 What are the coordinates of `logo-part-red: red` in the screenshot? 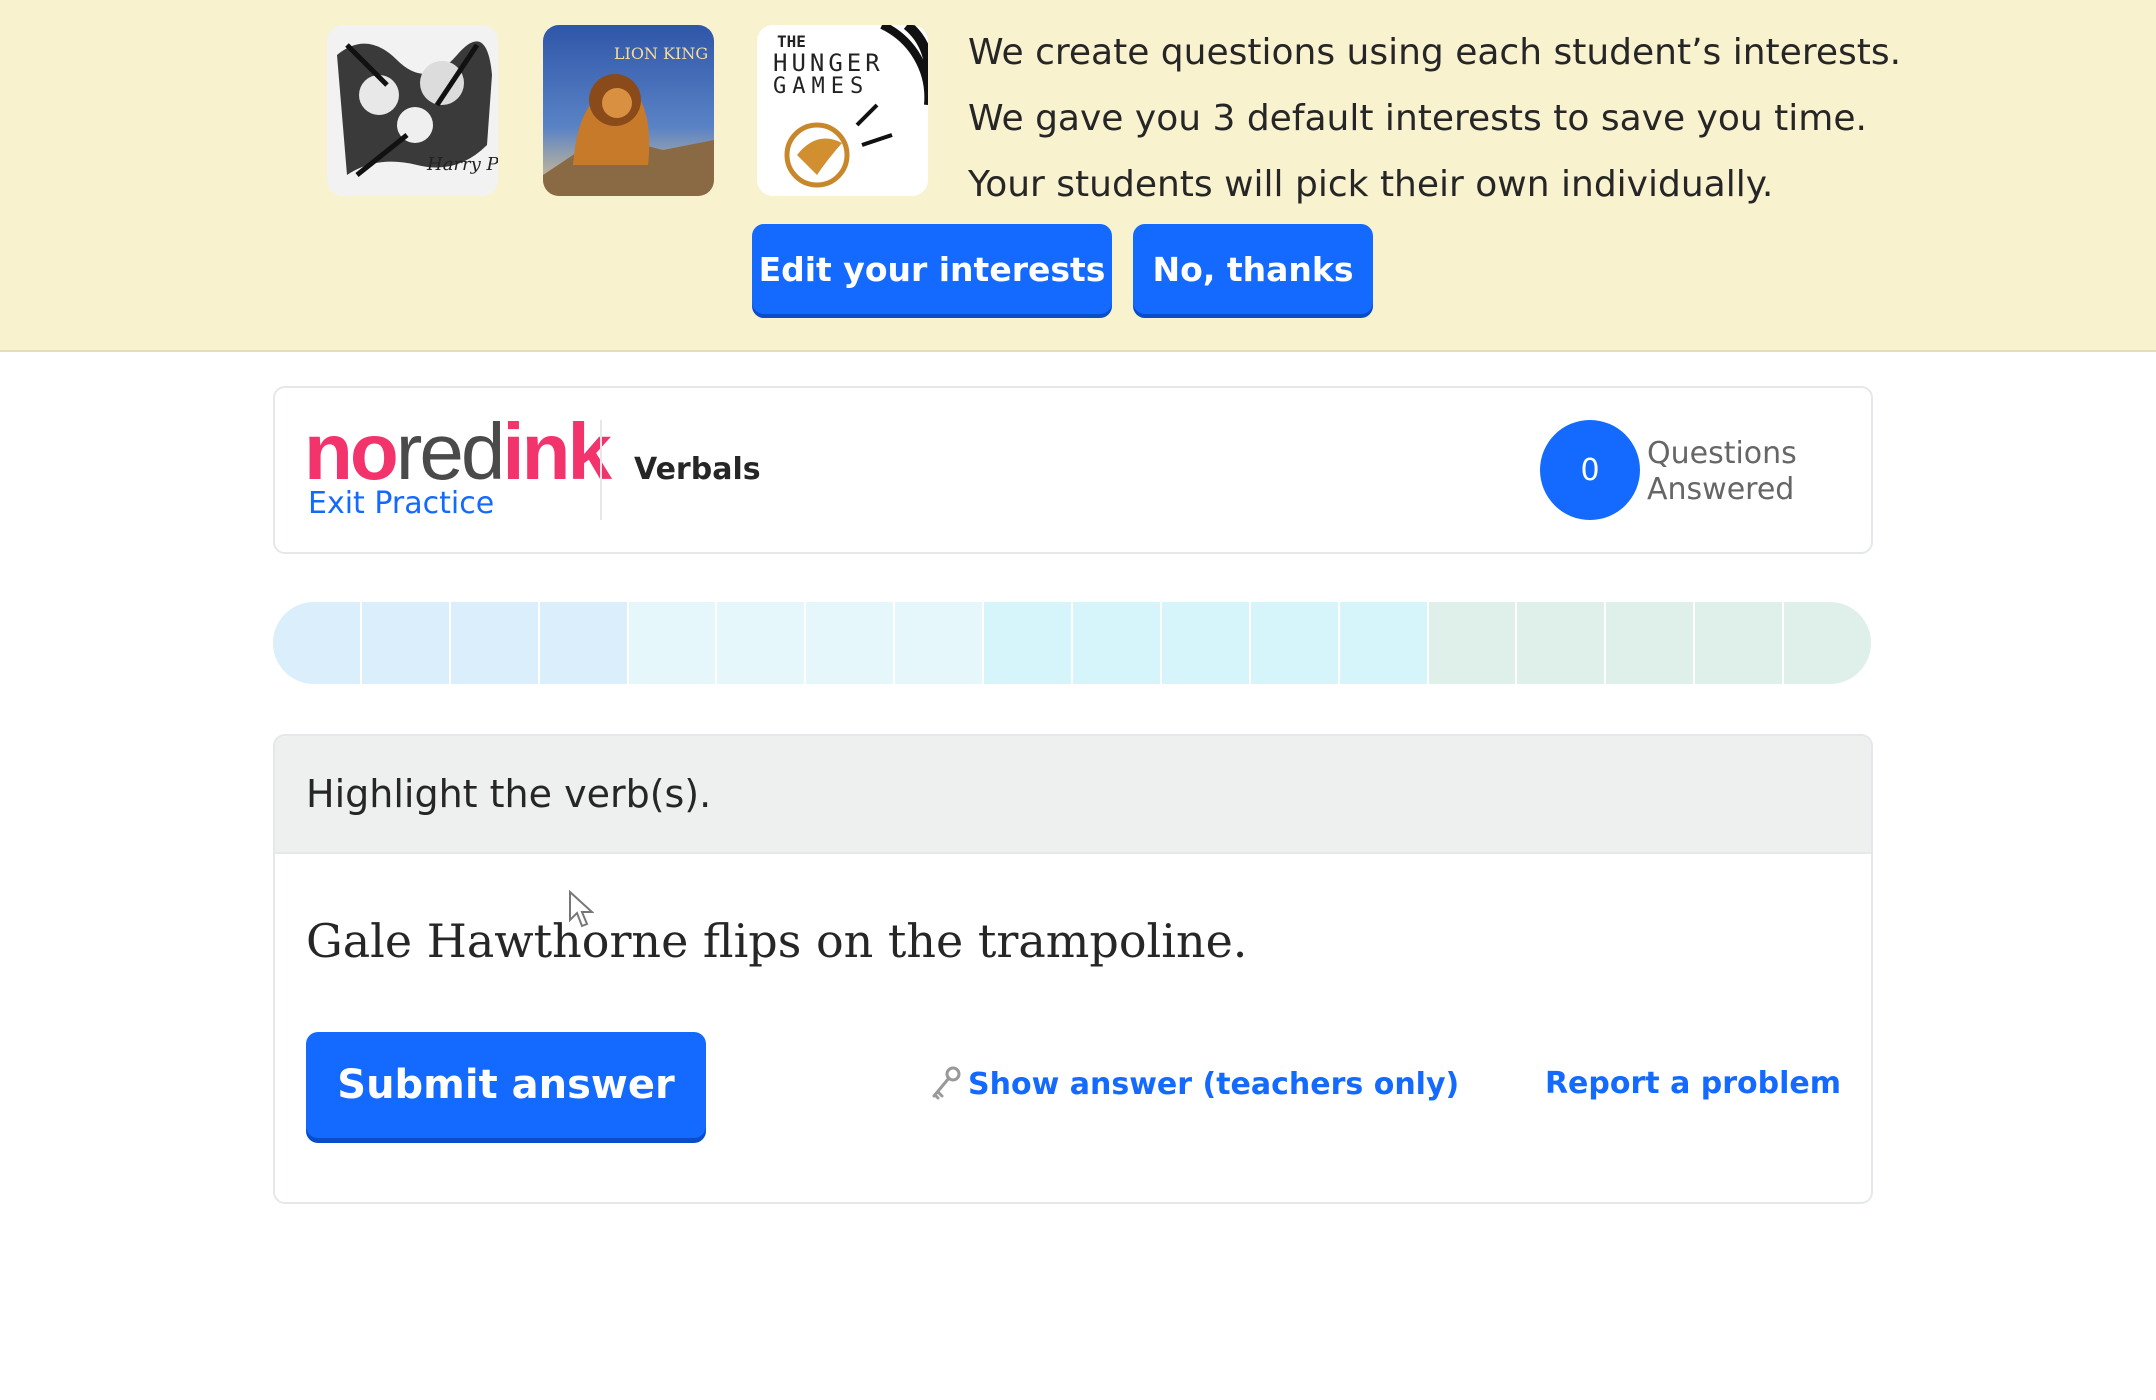 It's located at (450, 451).